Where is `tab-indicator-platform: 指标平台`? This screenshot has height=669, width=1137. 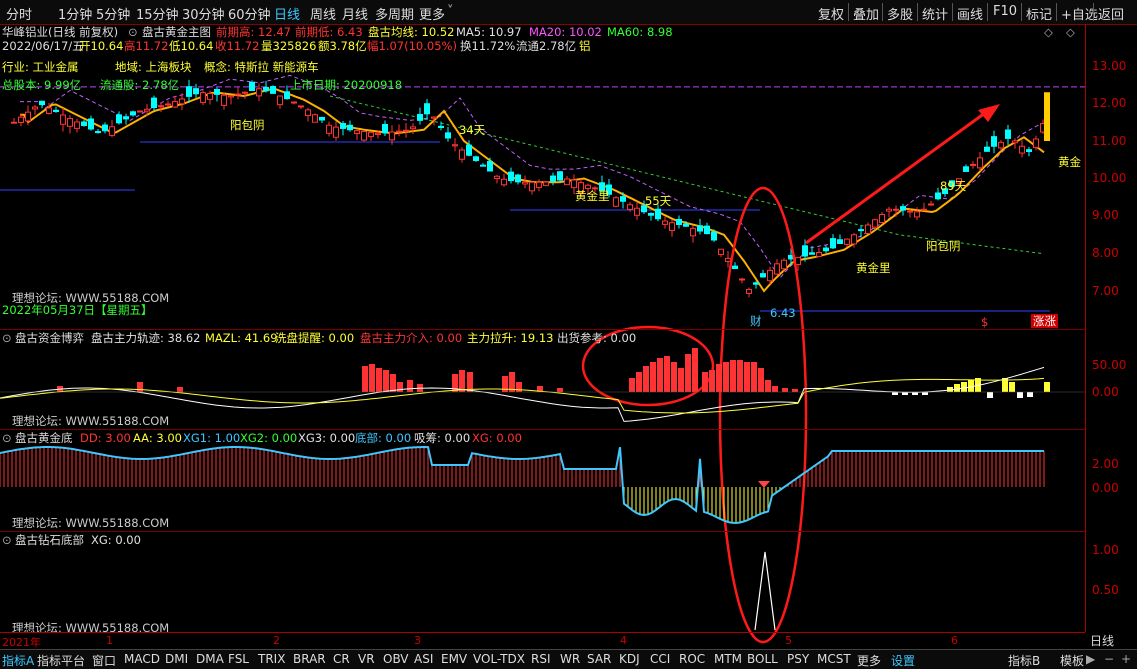 tab-indicator-platform: 指标平台 is located at coordinates (61, 660).